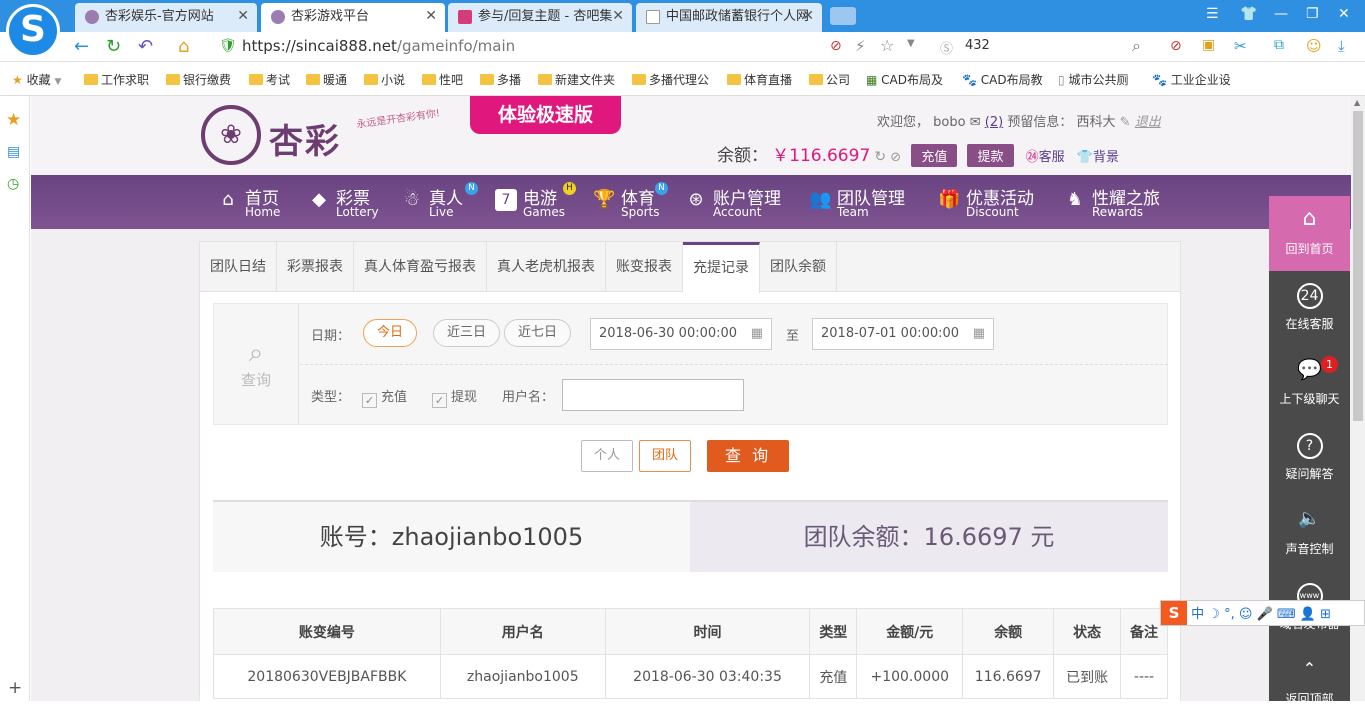 The width and height of the screenshot is (1365, 721). I want to click on minimize-icon: —, so click(1281, 14).